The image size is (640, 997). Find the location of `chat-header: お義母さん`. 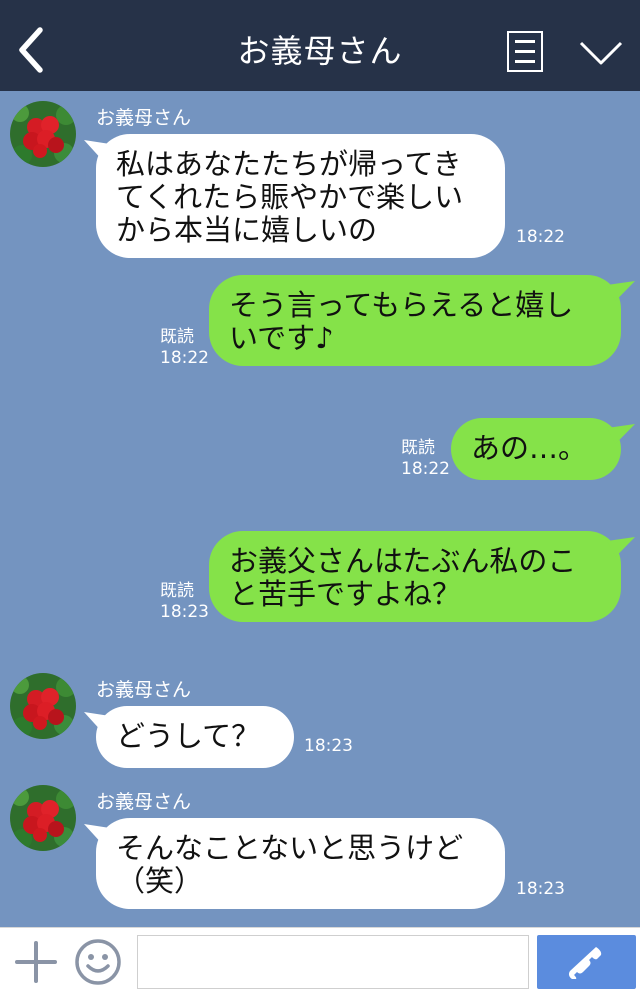

chat-header: お義母さん is located at coordinates (320, 45).